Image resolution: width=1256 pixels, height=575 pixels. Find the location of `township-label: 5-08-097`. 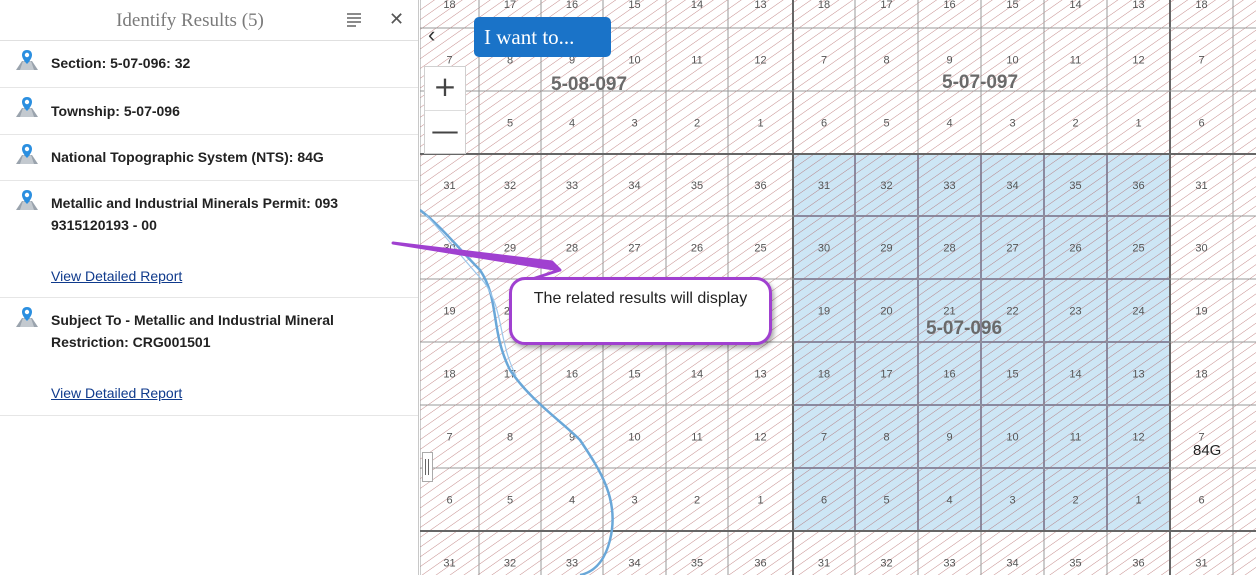

township-label: 5-08-097 is located at coordinates (589, 84).